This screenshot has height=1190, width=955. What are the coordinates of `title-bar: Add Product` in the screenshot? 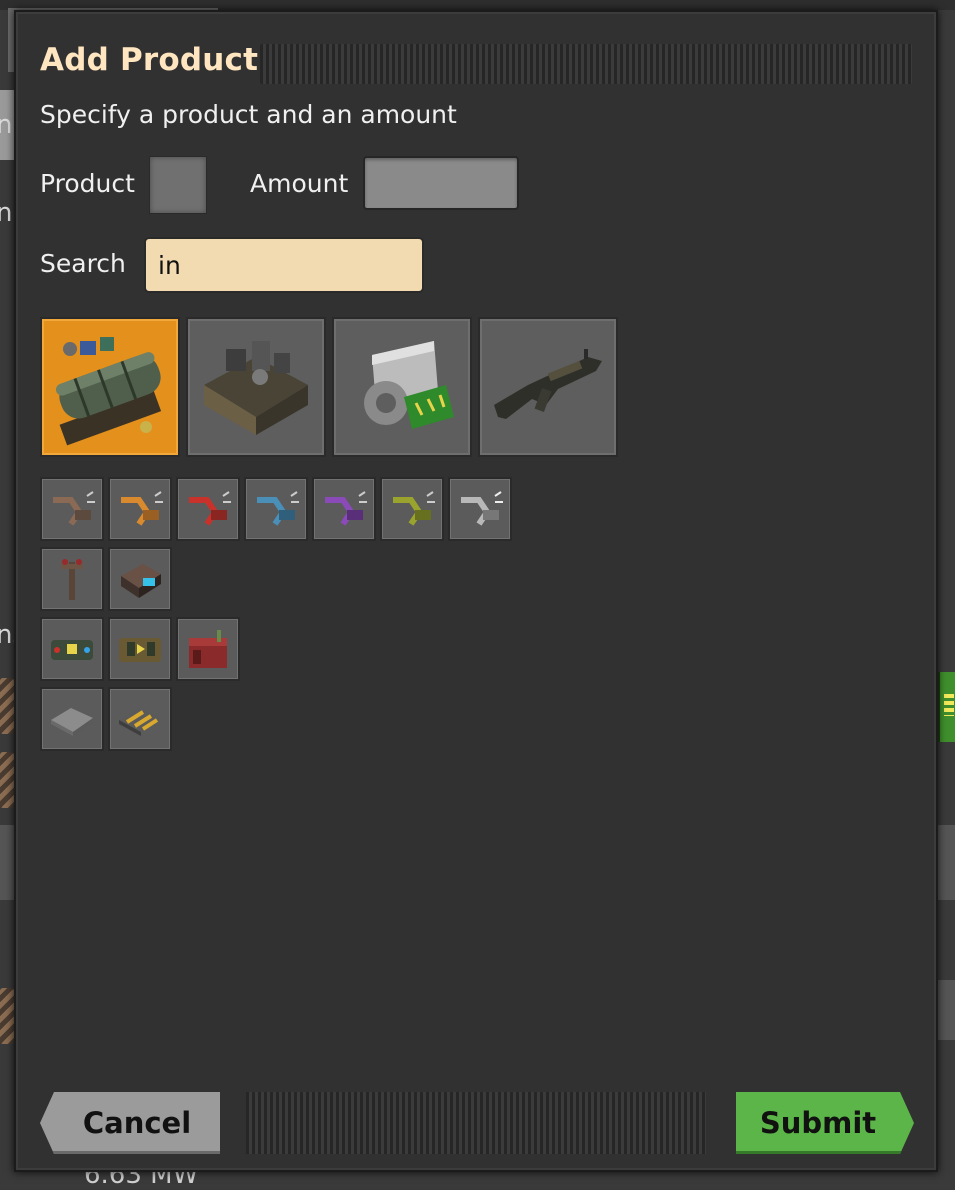 It's located at (476, 62).